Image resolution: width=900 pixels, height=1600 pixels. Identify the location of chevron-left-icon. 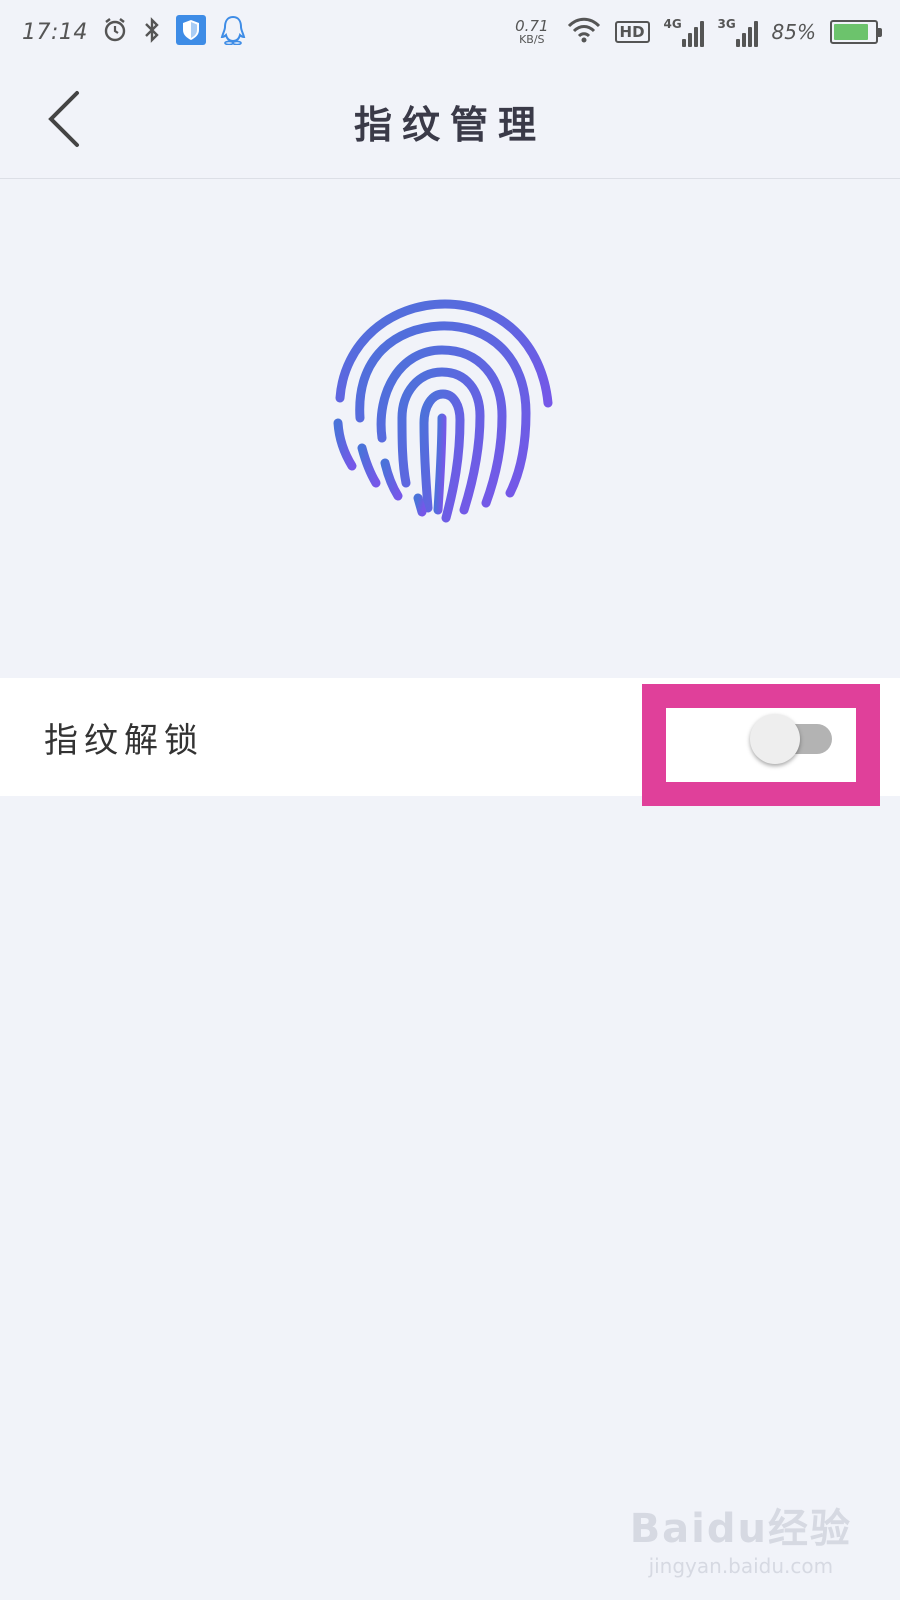
(65, 121).